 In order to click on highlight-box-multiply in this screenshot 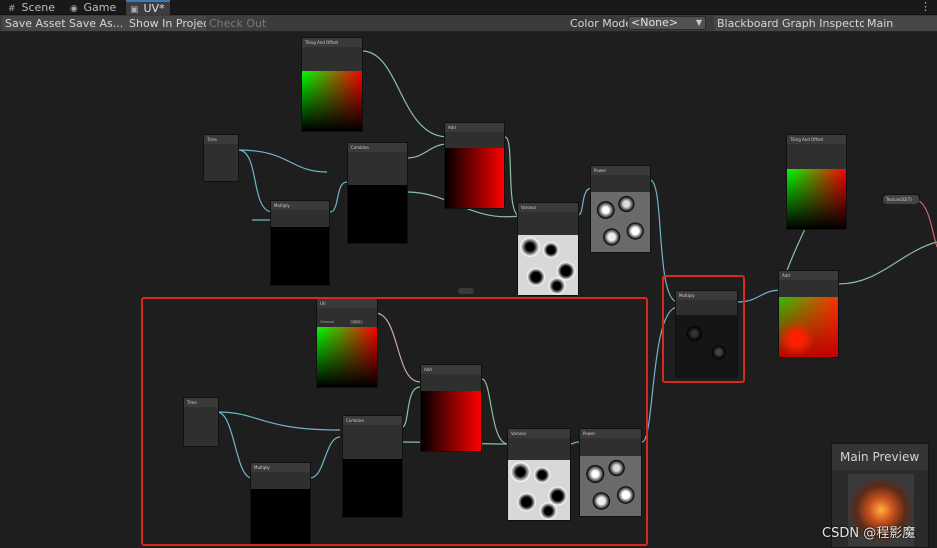, I will do `click(703, 329)`.